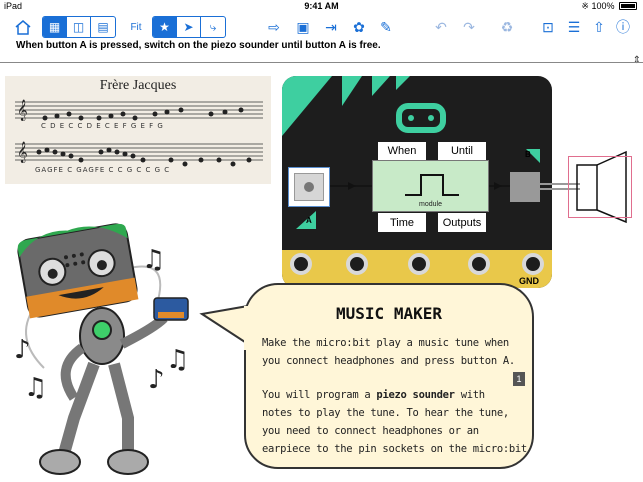 This screenshot has height=482, width=643. I want to click on view-mode-segment: ▦ ◫ ▤, so click(79, 27).